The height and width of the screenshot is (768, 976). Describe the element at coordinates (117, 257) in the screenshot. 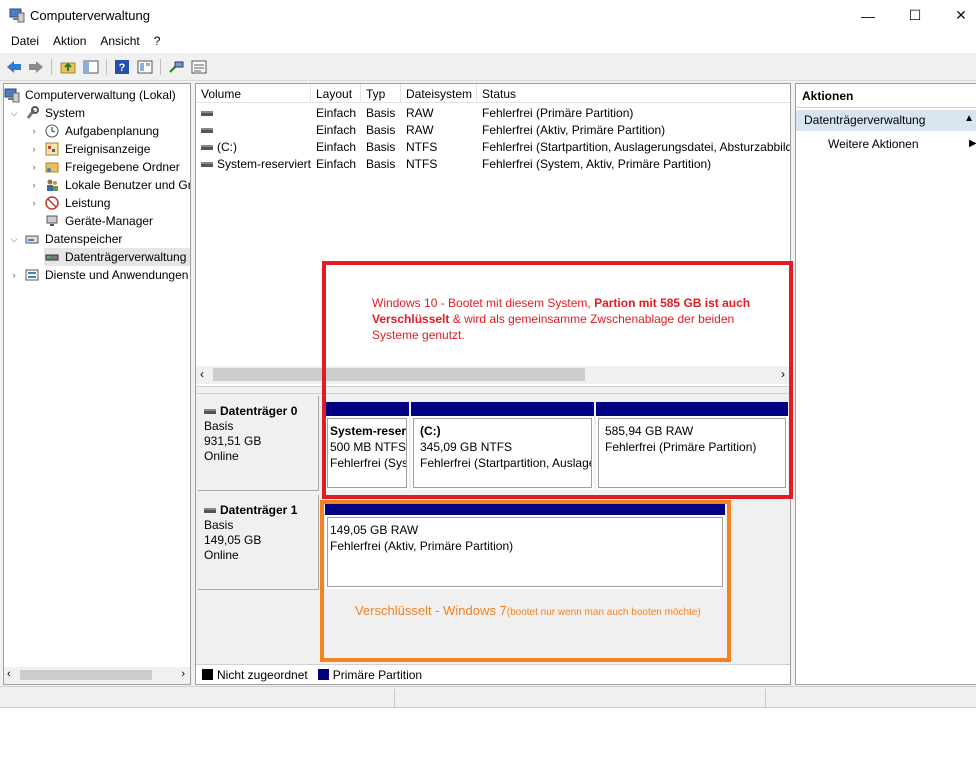

I see `tree-item-datentraegerverwaltung: Datenträgerverwaltung` at that location.